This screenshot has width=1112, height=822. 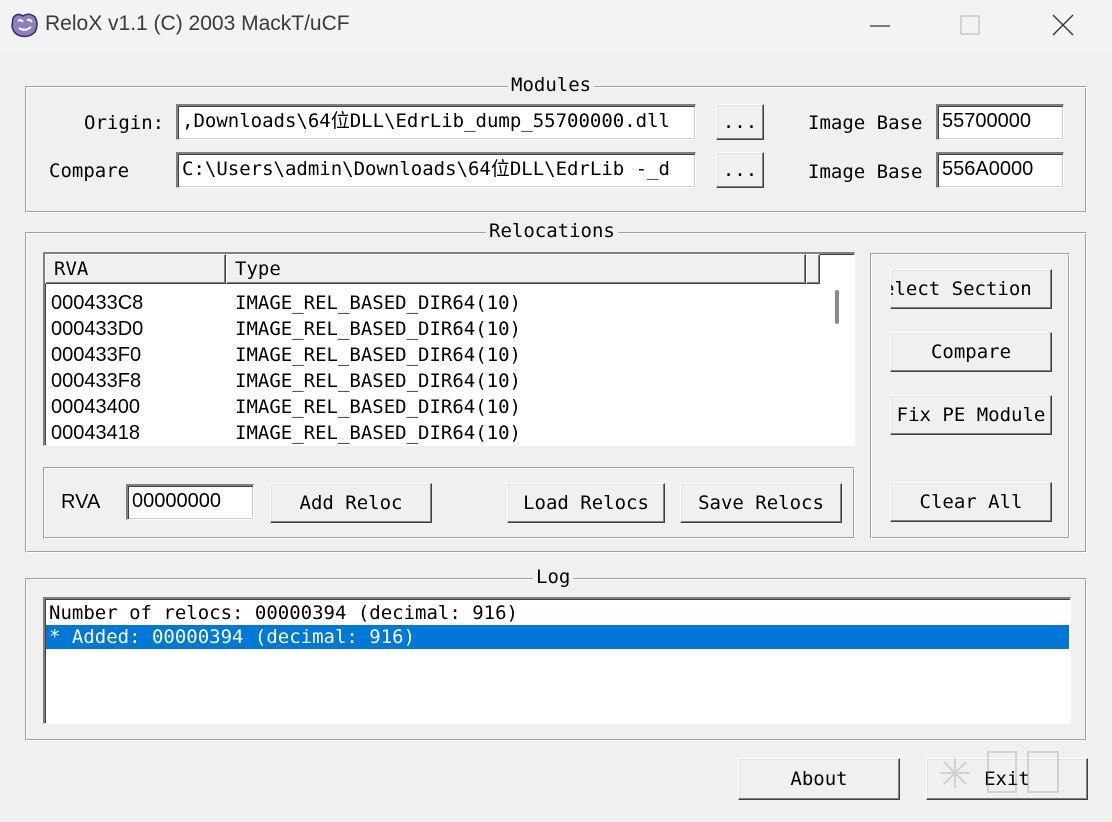 I want to click on select-section-label: elect Section, so click(x=961, y=289).